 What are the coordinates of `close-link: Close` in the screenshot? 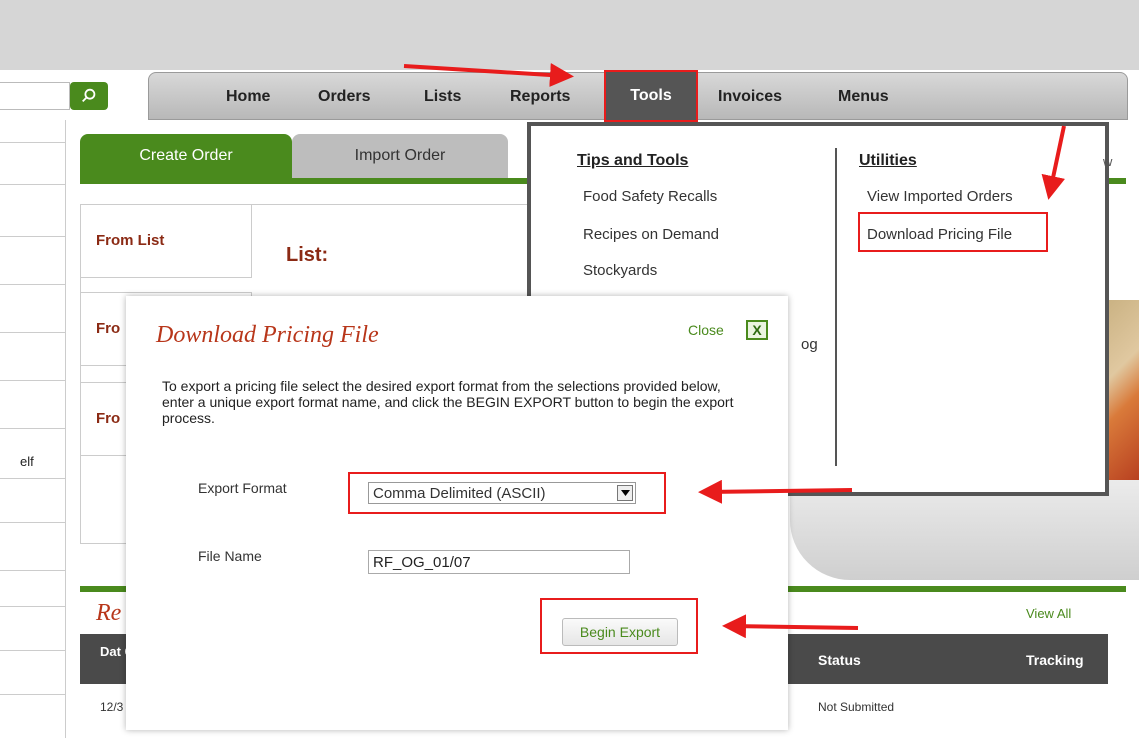 It's located at (706, 330).